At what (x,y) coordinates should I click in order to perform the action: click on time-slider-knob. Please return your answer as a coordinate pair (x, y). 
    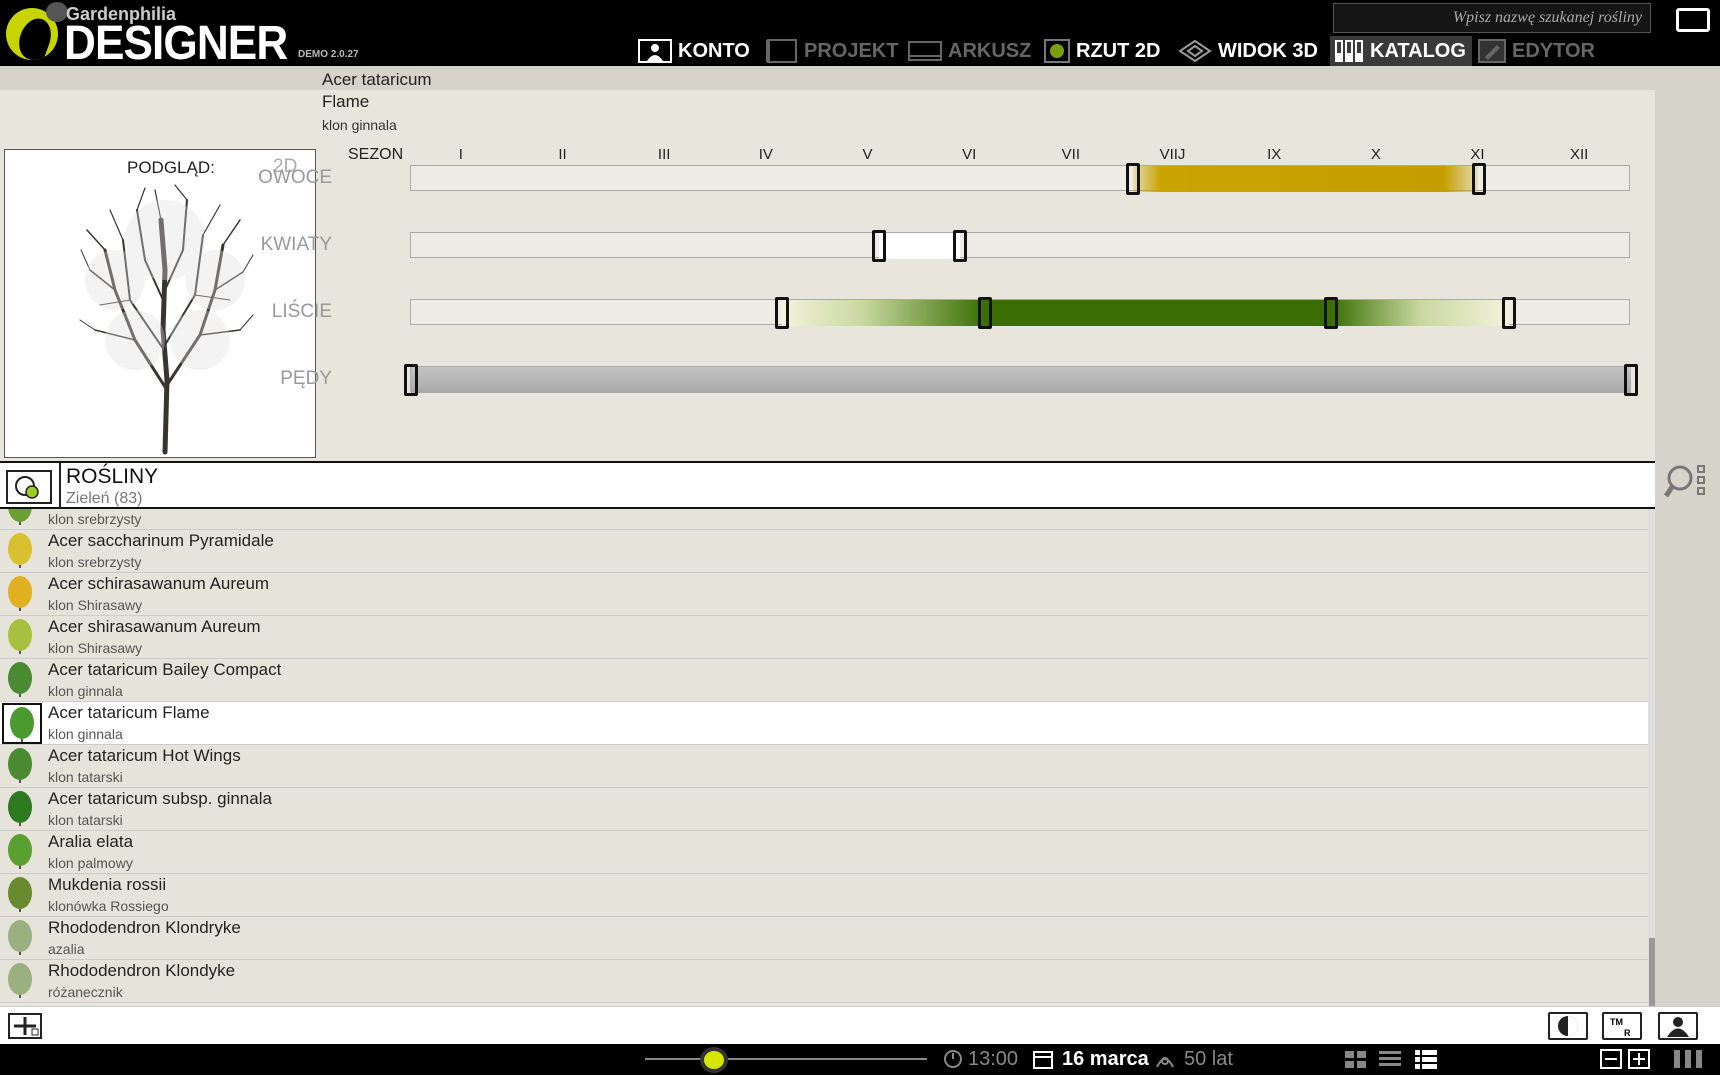
    Looking at the image, I should click on (714, 1060).